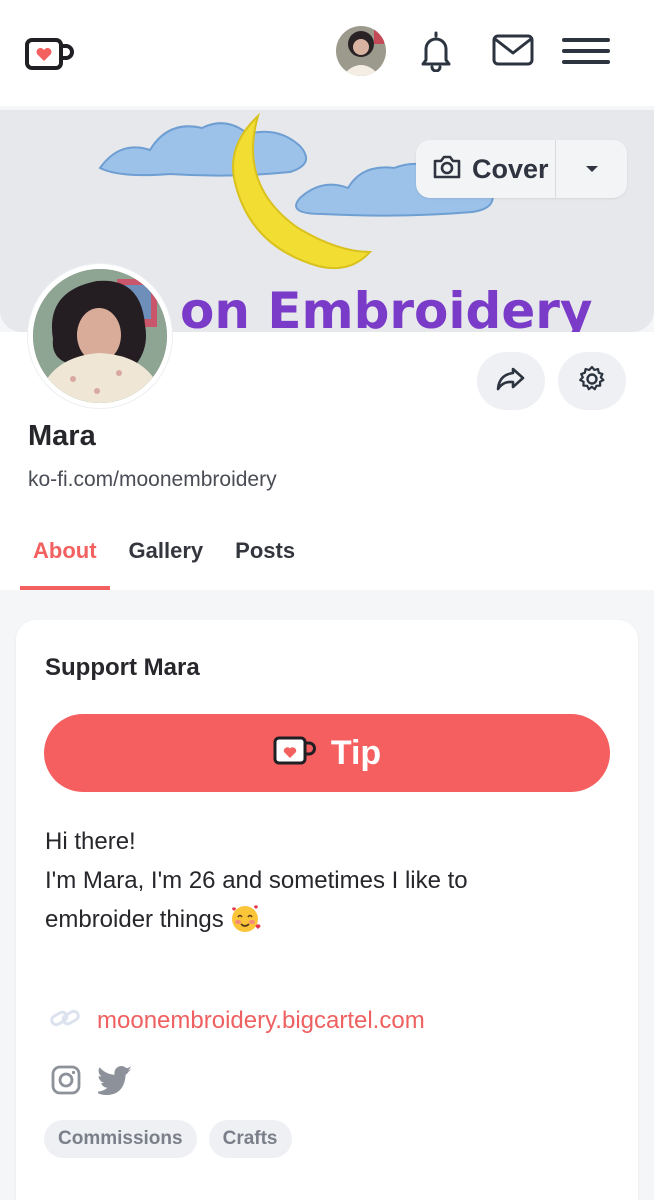 The width and height of the screenshot is (654, 1200). I want to click on profile-url: ko-fi.com/moonembroidery, so click(152, 480).